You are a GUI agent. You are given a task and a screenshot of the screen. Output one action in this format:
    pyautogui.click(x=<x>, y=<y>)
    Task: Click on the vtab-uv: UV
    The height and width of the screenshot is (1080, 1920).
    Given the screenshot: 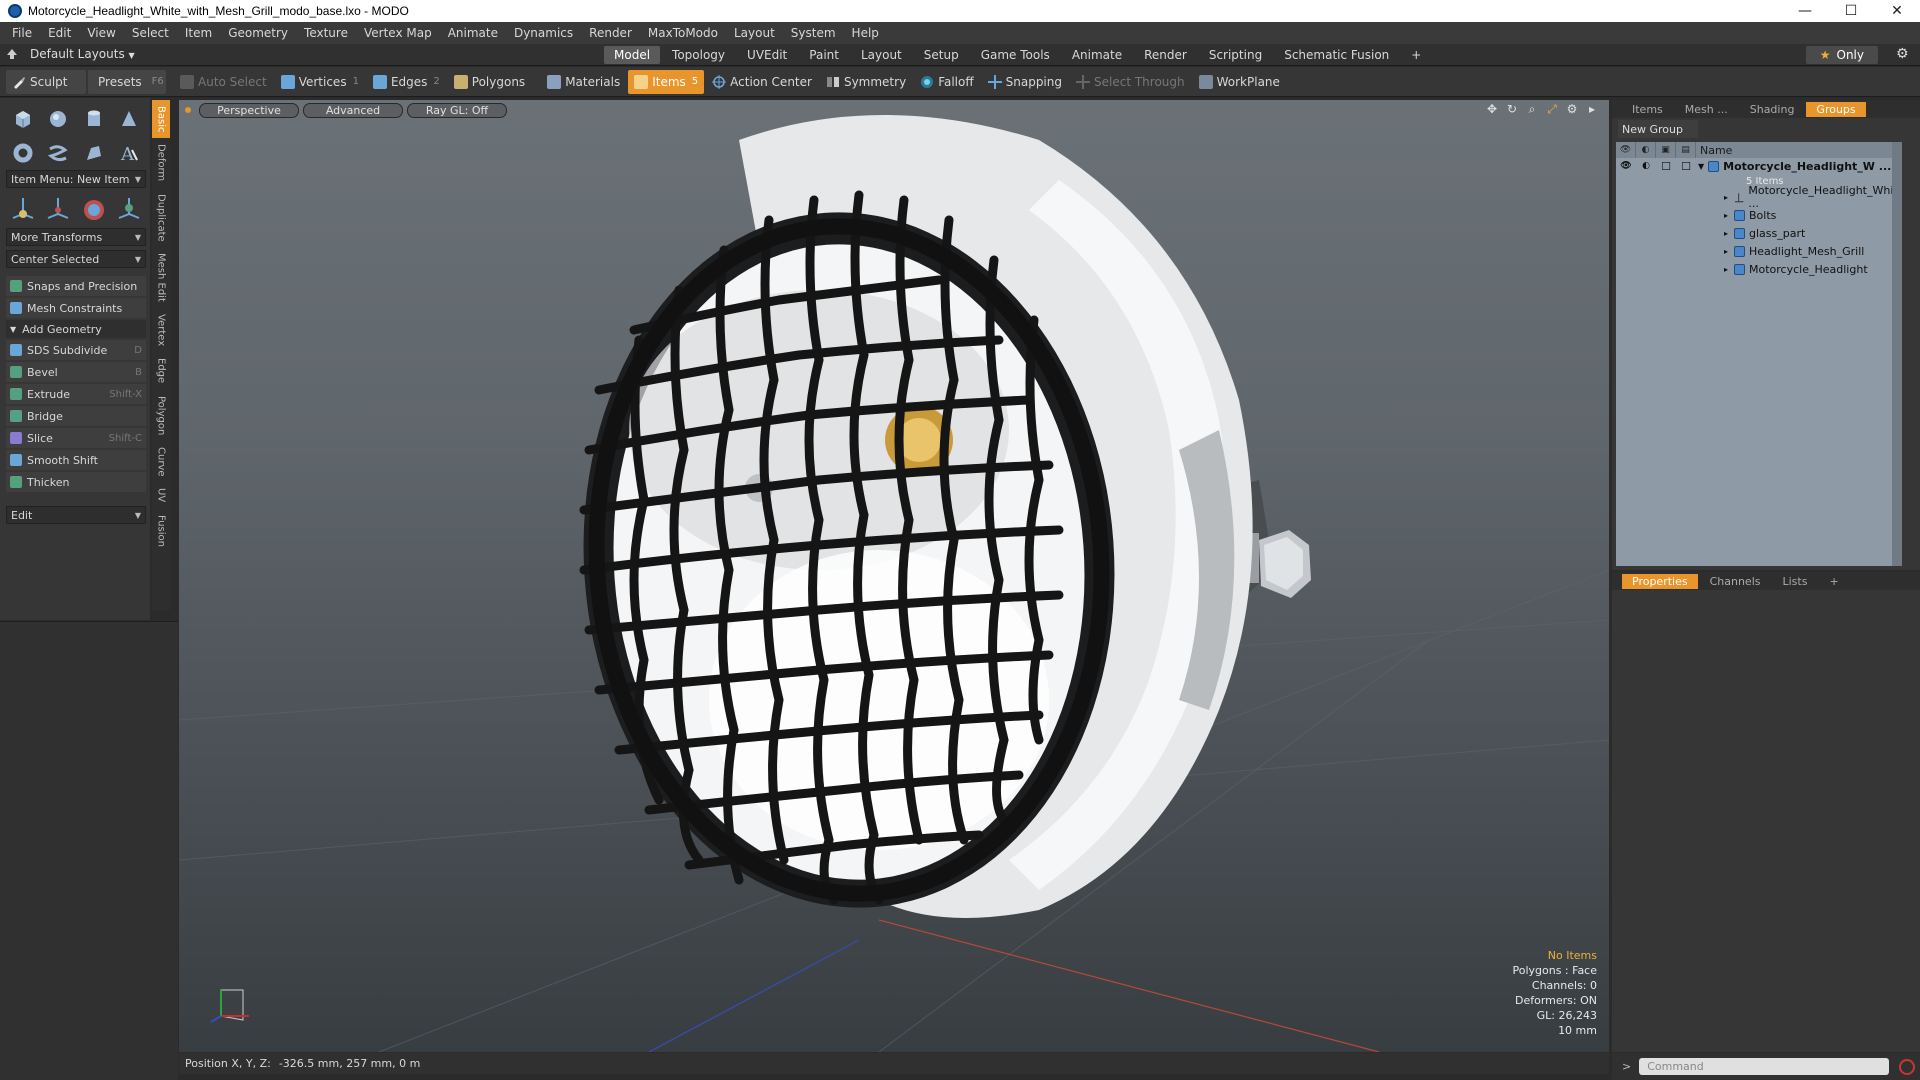 What is the action you would take?
    pyautogui.click(x=161, y=495)
    